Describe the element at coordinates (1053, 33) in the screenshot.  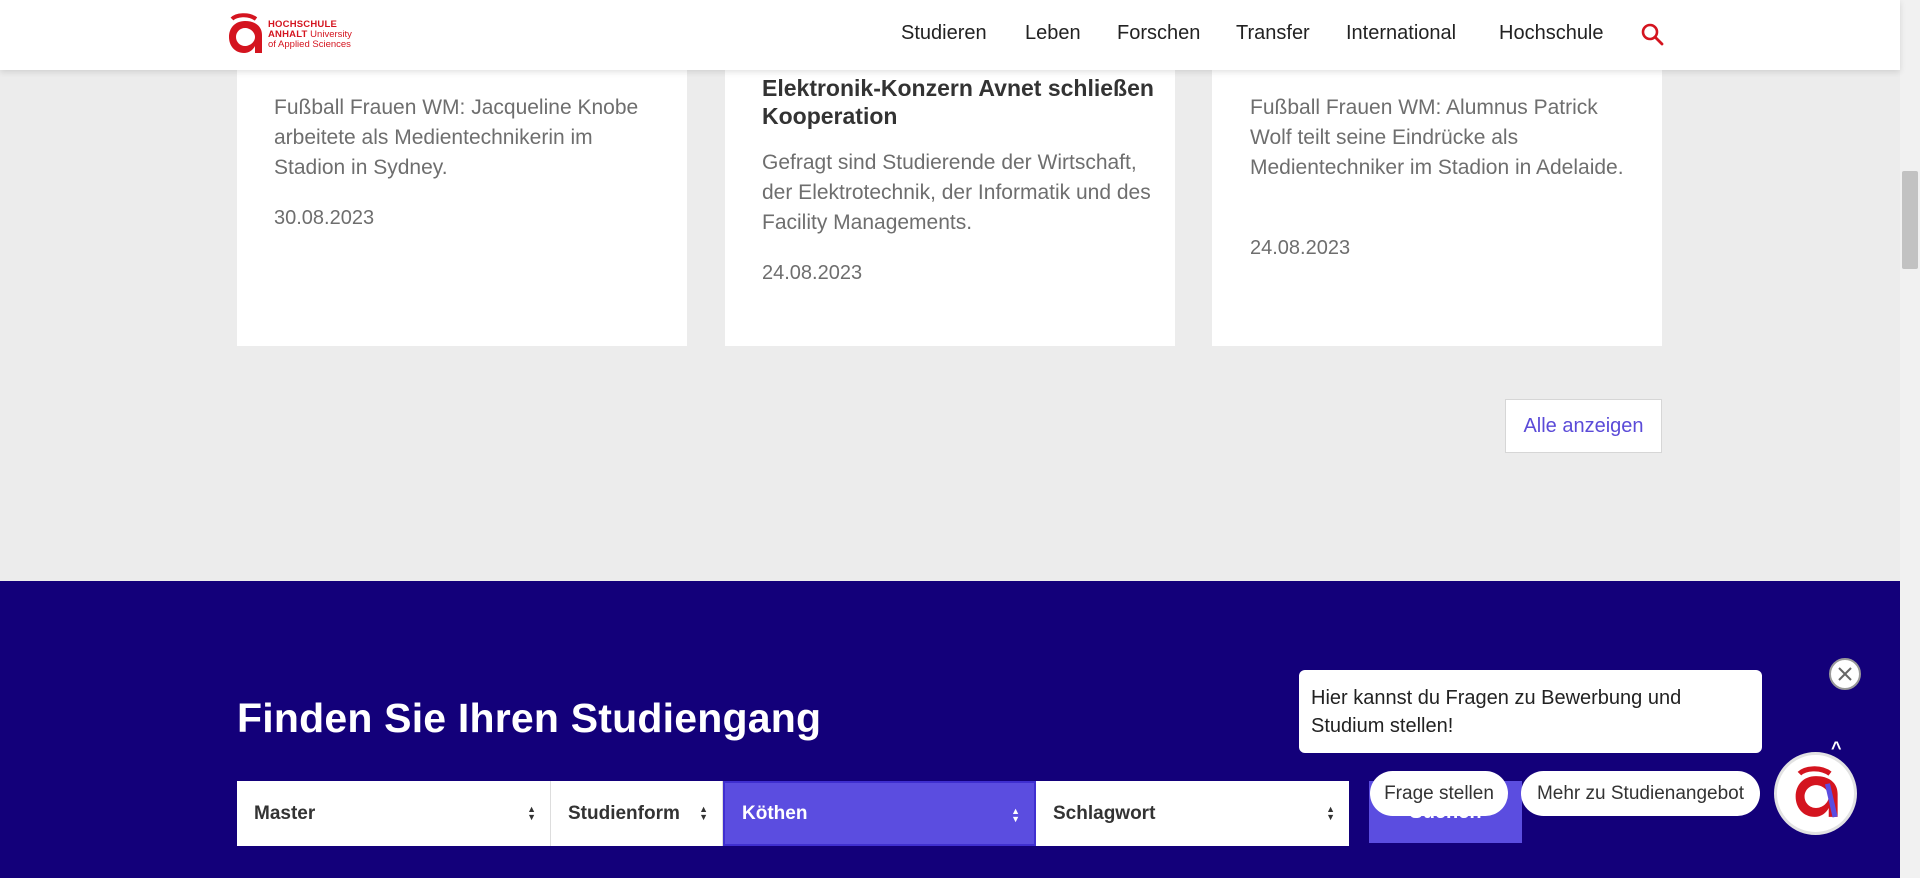
I see `nav-leben: Leben` at that location.